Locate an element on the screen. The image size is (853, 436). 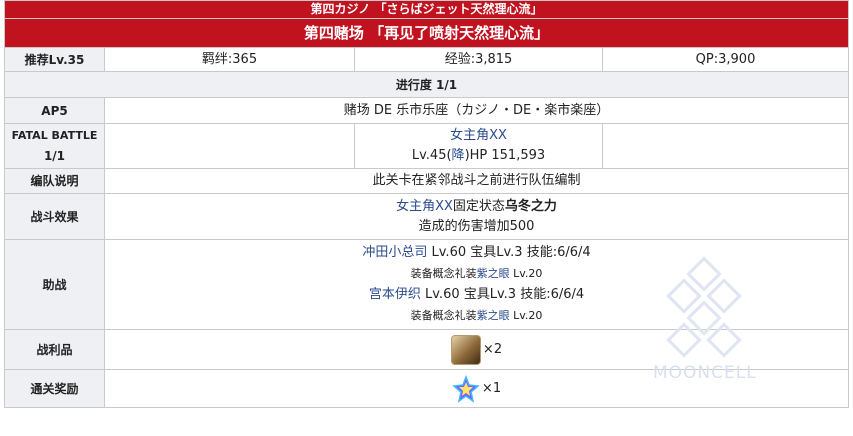
bond-points: 羁绊:365 is located at coordinates (229, 59).